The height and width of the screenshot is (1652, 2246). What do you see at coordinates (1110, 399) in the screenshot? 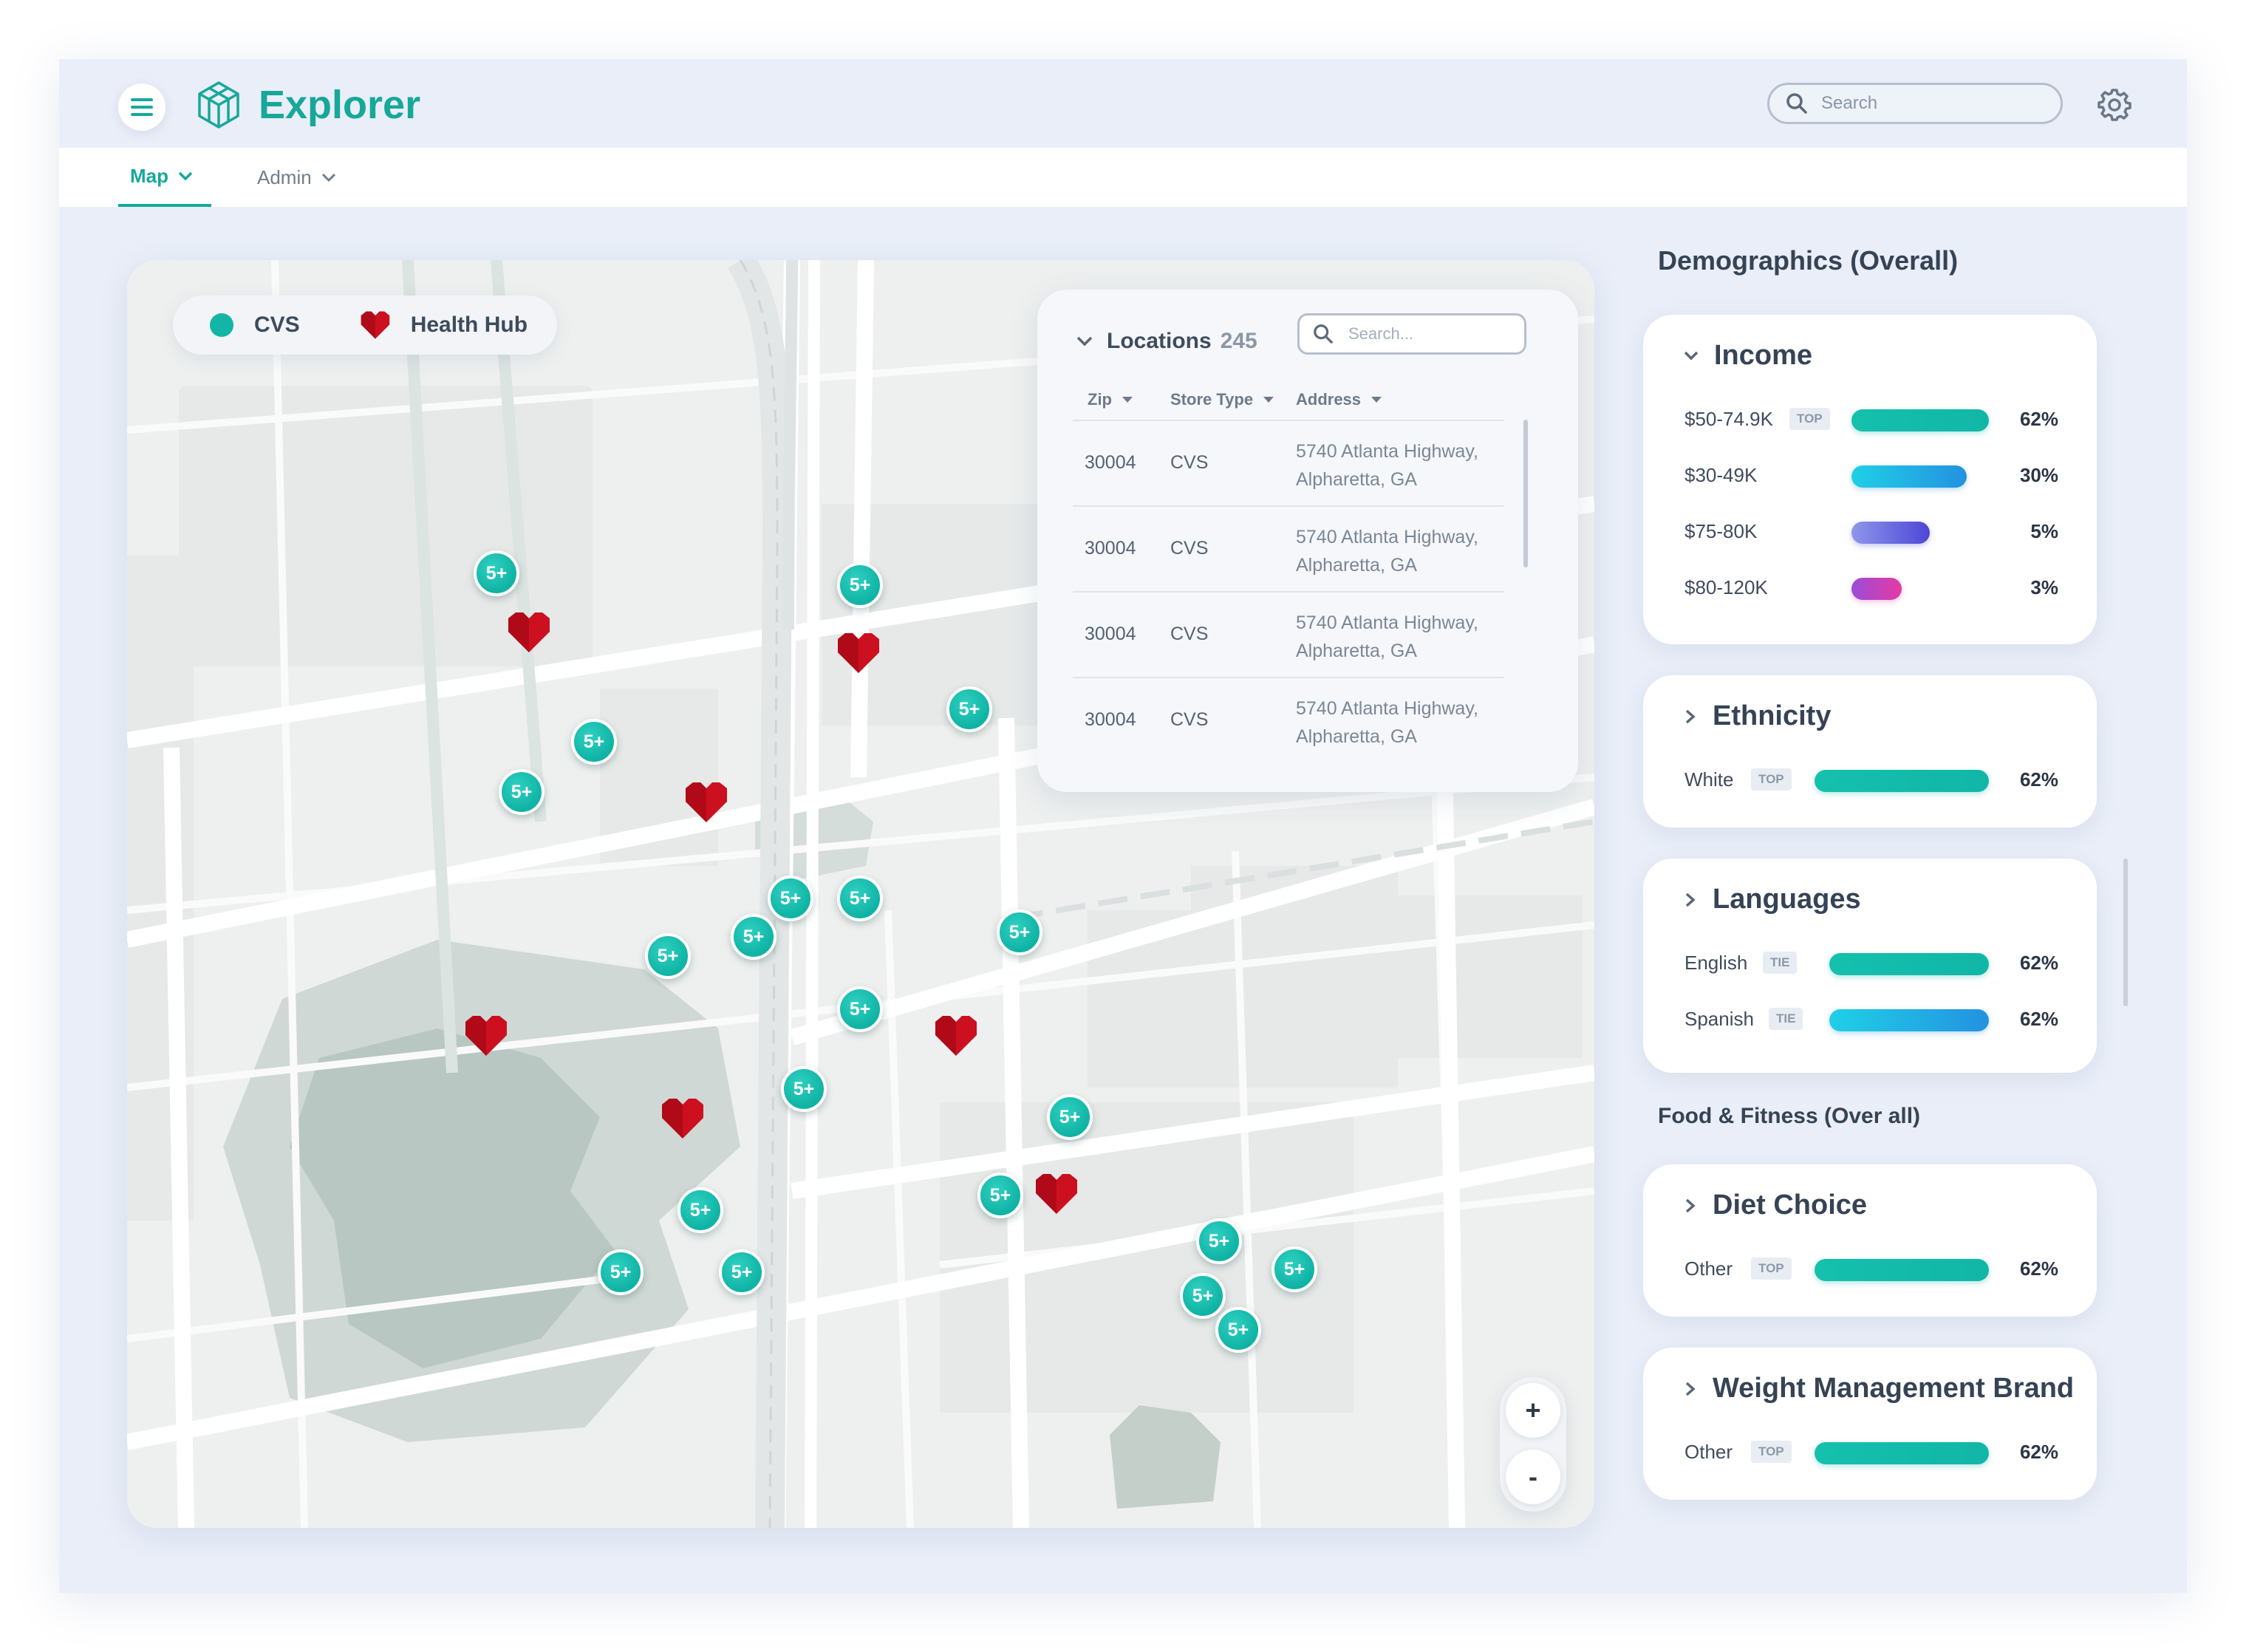
I see `column-header-zip: Zip` at bounding box center [1110, 399].